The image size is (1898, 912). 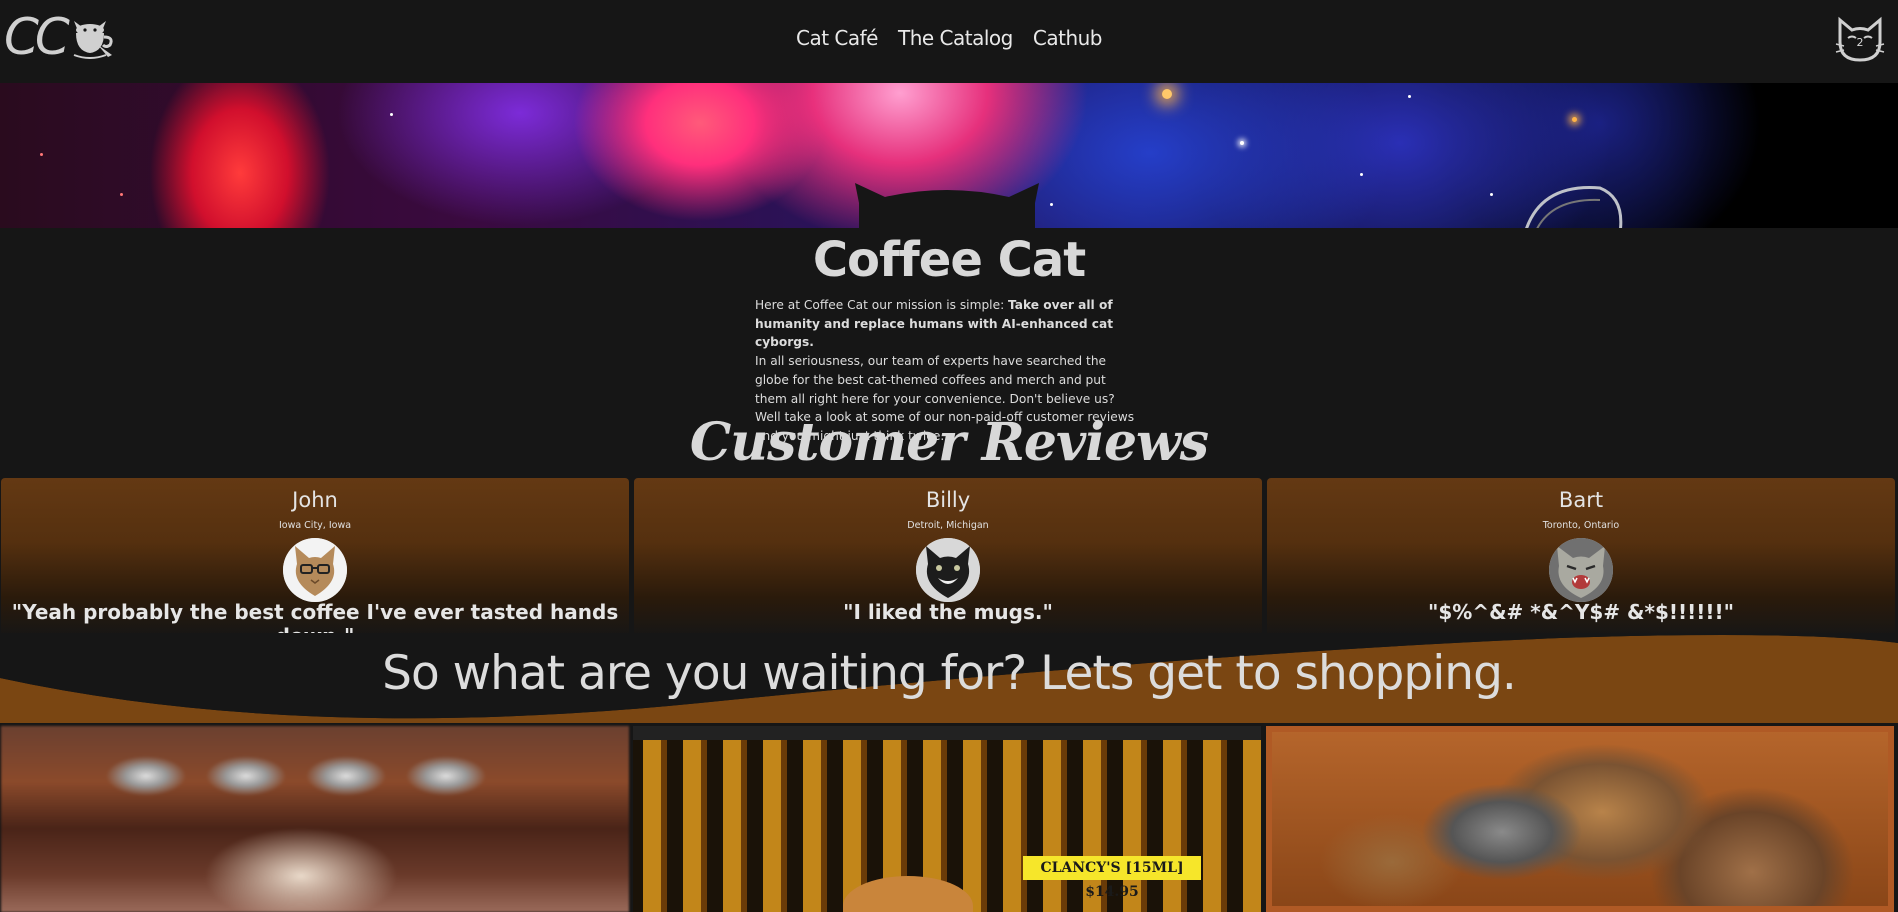 I want to click on price-tag-label: CLANCY'S [15ML] $14.95, so click(x=1112, y=878).